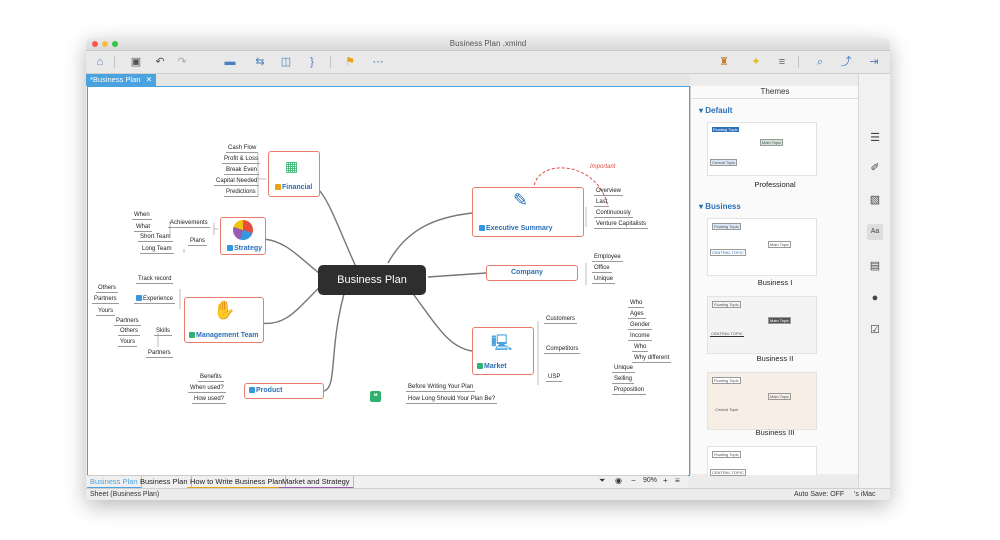  What do you see at coordinates (665, 480) in the screenshot?
I see `zoom-in-button: +` at bounding box center [665, 480].